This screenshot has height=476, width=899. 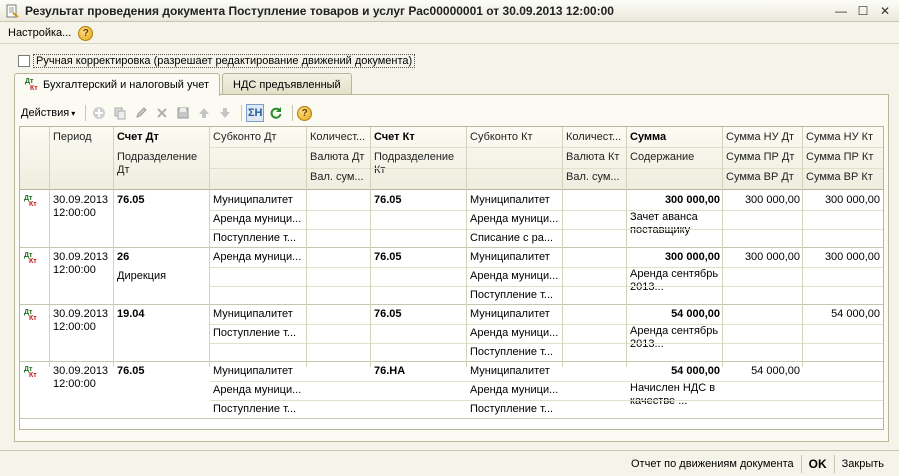 I want to click on manual-correction-checkbox, so click(x=24, y=61).